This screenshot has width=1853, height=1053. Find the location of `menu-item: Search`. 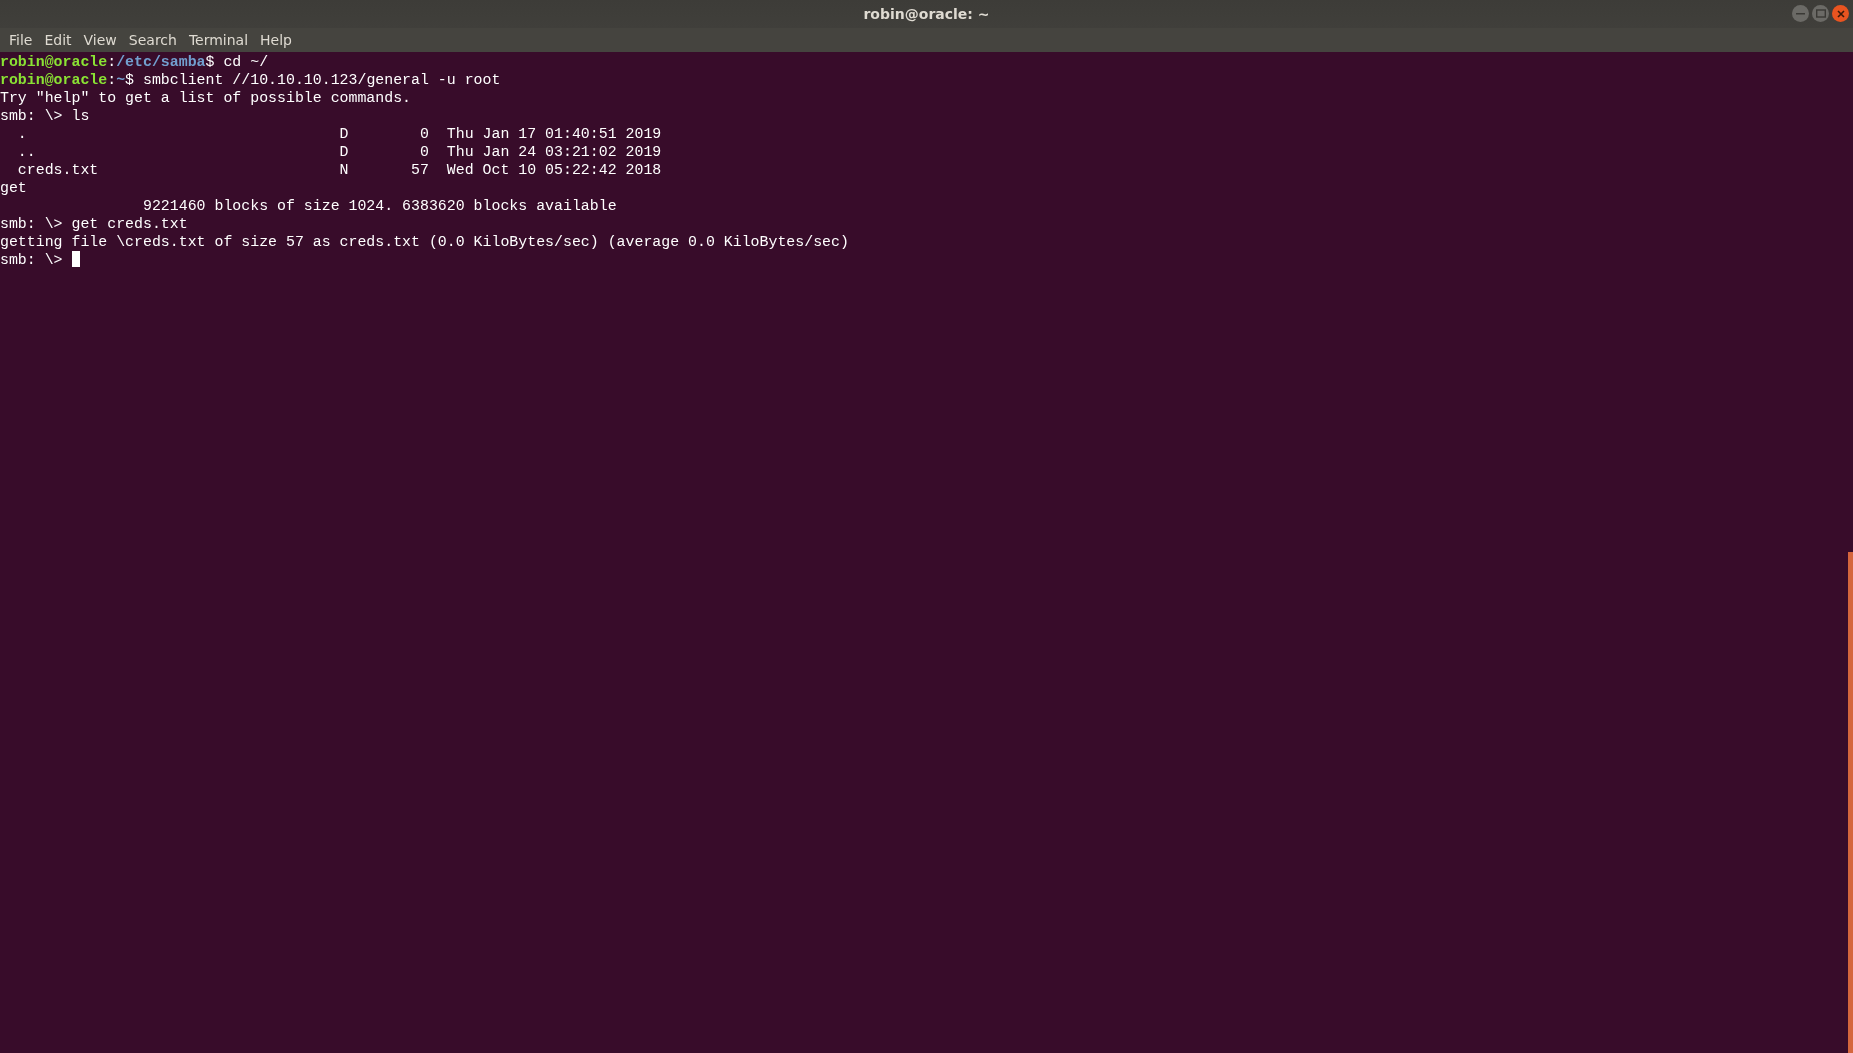

menu-item: Search is located at coordinates (152, 40).